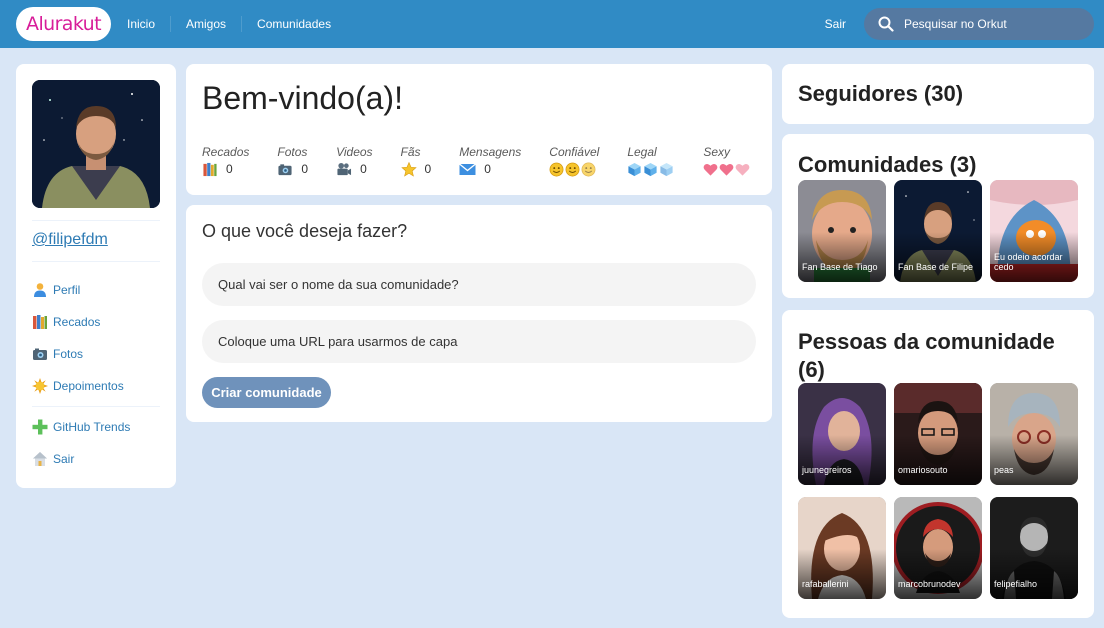 The width and height of the screenshot is (1104, 628). I want to click on account-nav: Sair, so click(835, 24).